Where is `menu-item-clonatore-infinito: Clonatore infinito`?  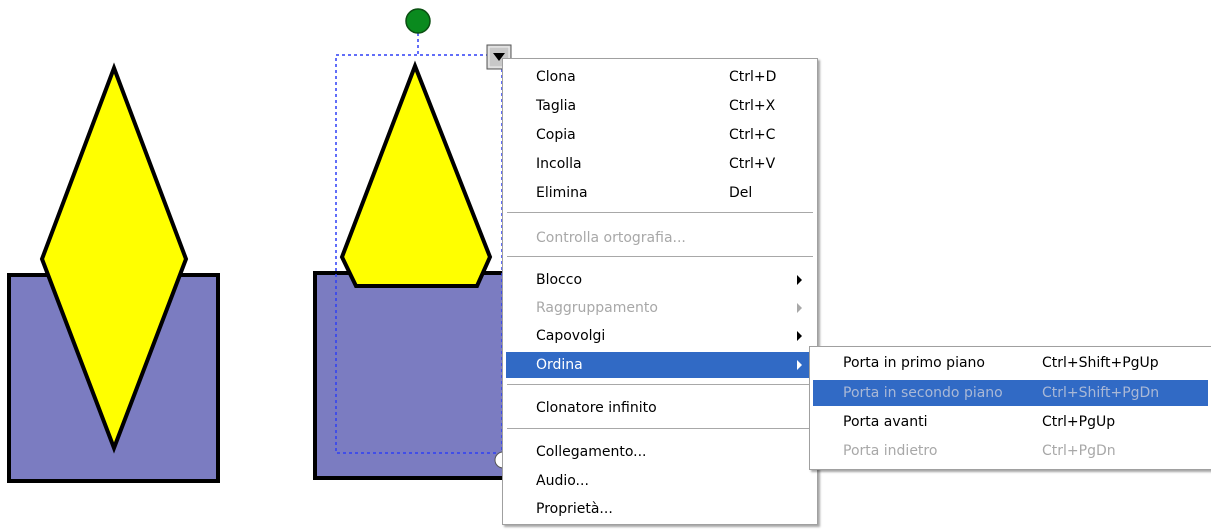
menu-item-clonatore-infinito: Clonatore infinito is located at coordinates (660, 408).